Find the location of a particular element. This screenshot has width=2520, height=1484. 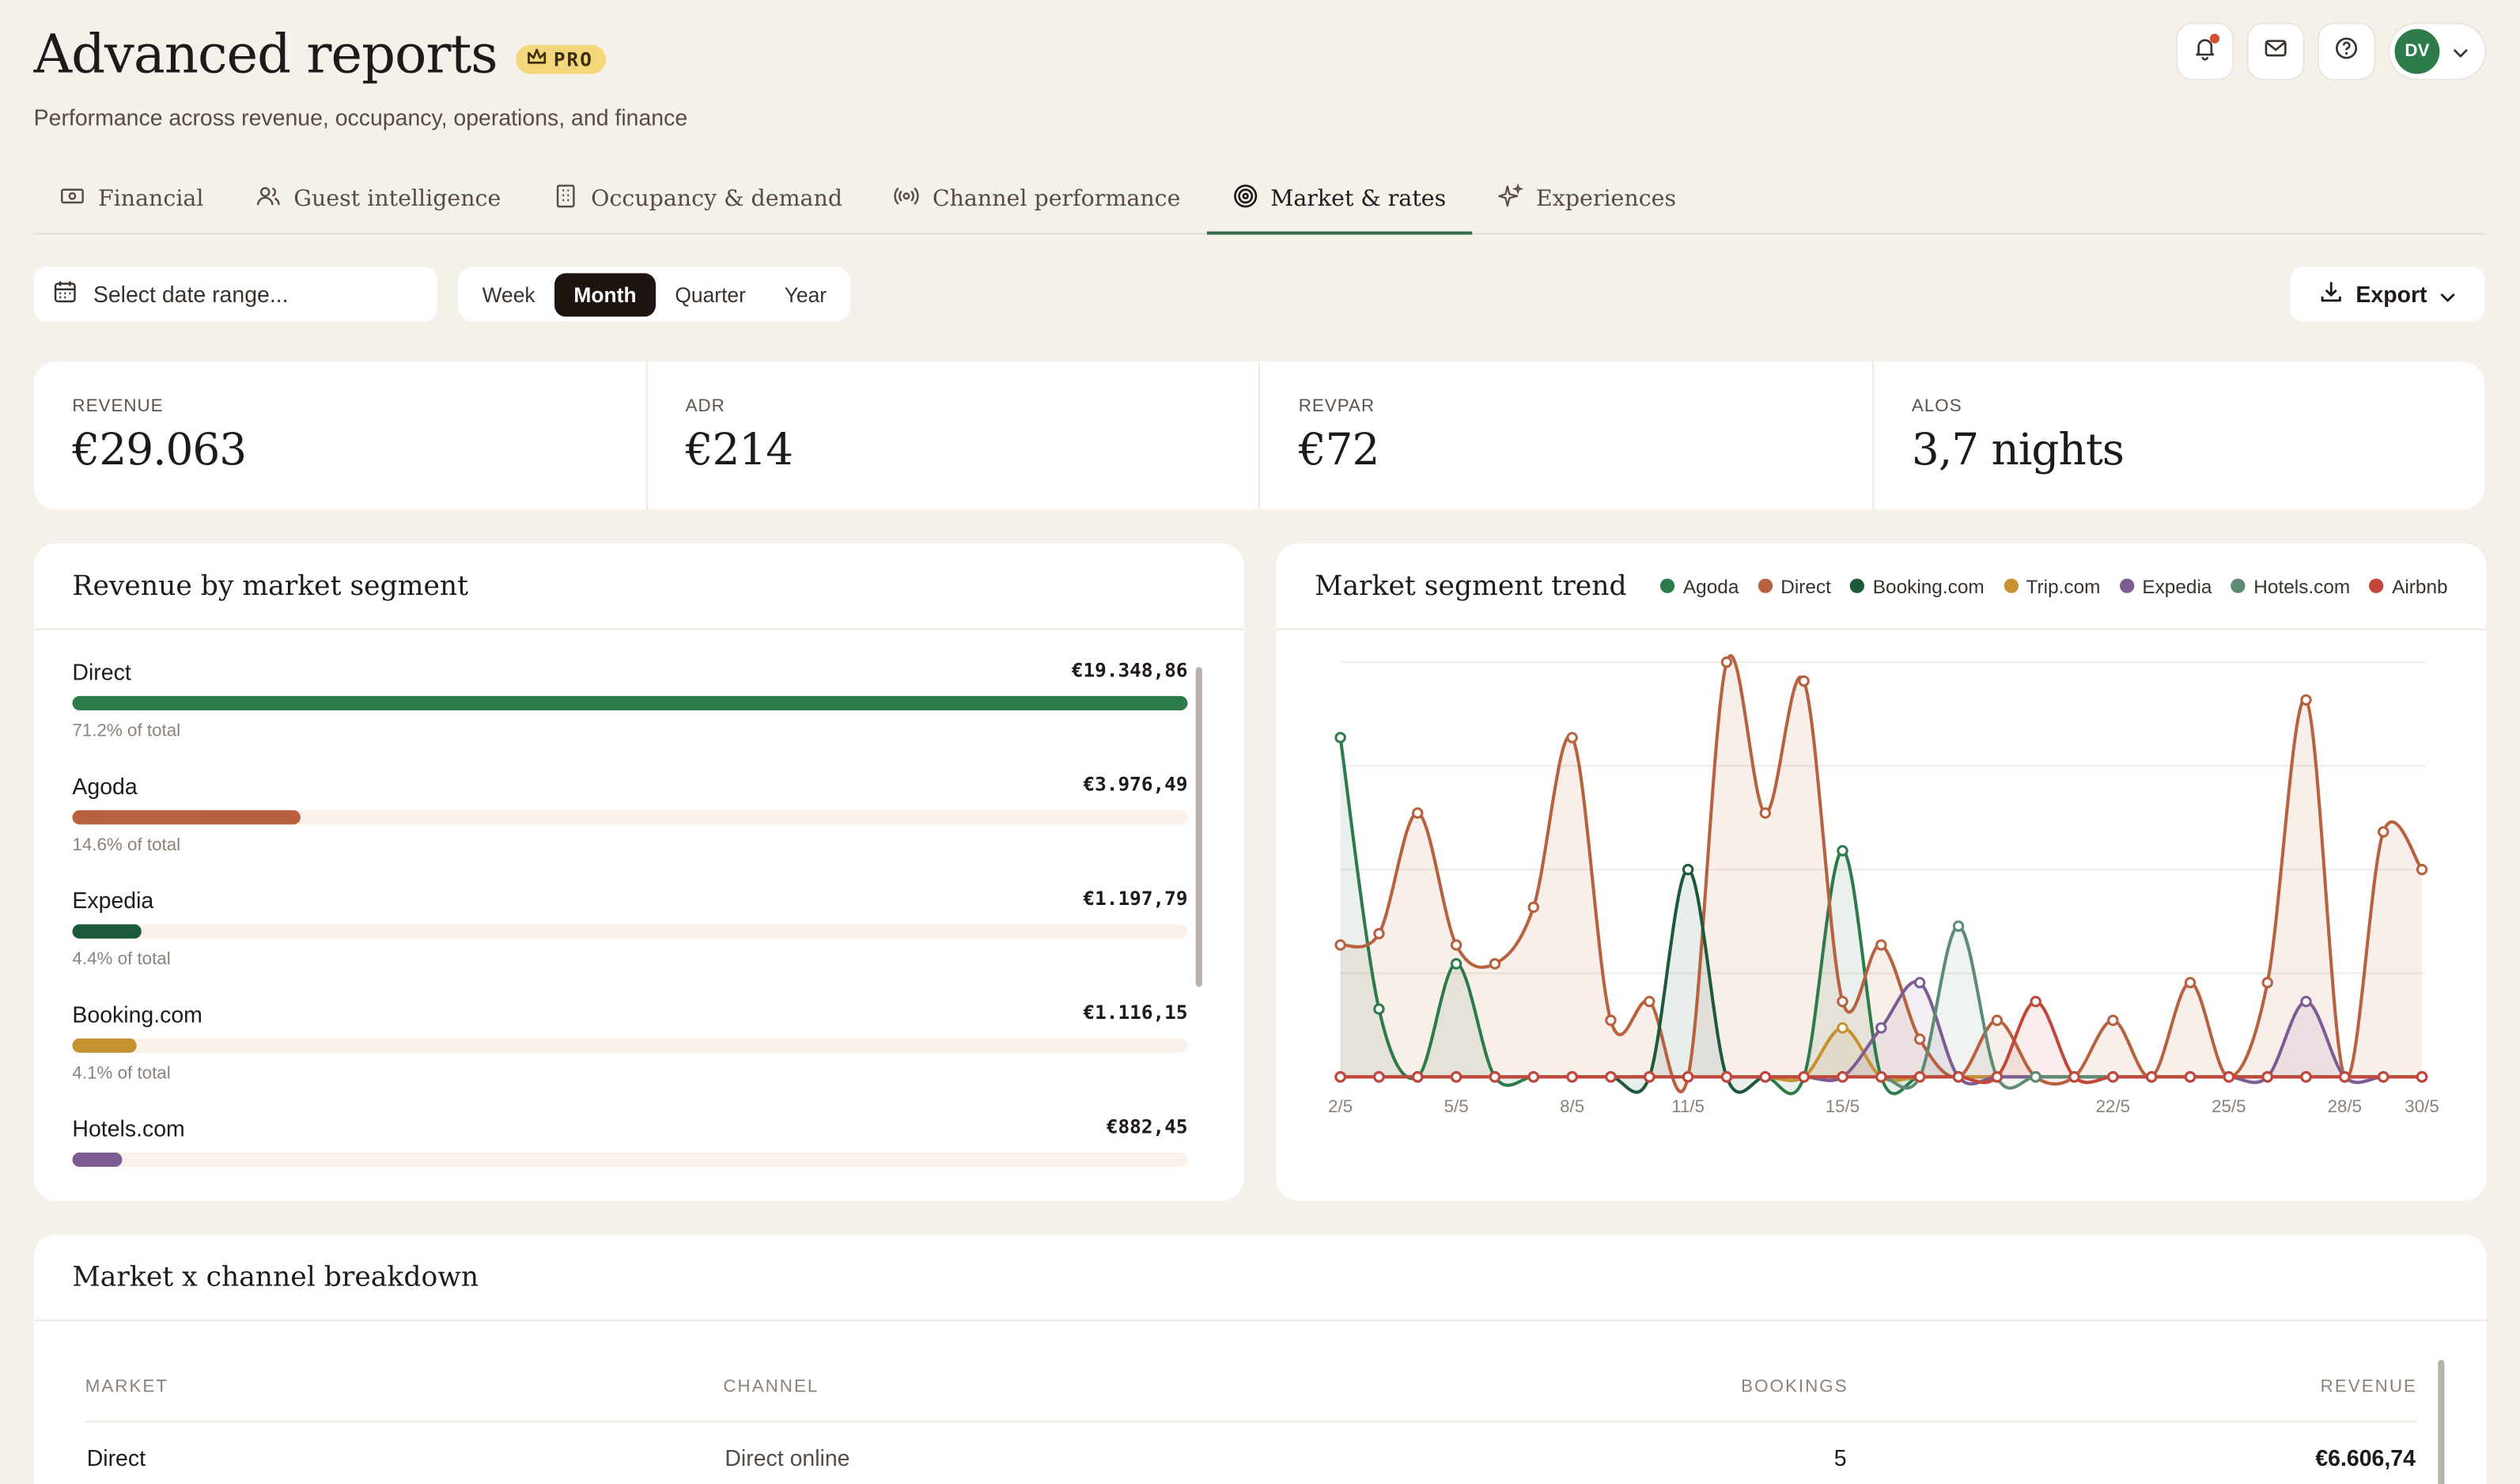

tab-market-rates: Market & rates is located at coordinates (1338, 201).